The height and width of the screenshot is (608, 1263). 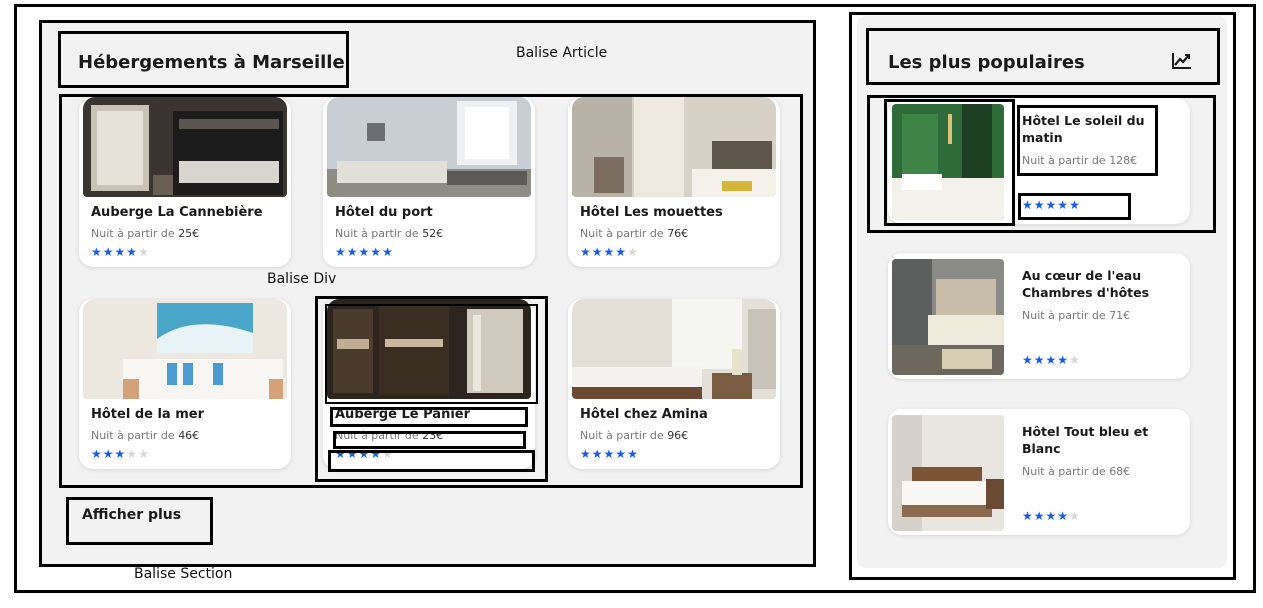 I want to click on name-outline, so click(x=429, y=417).